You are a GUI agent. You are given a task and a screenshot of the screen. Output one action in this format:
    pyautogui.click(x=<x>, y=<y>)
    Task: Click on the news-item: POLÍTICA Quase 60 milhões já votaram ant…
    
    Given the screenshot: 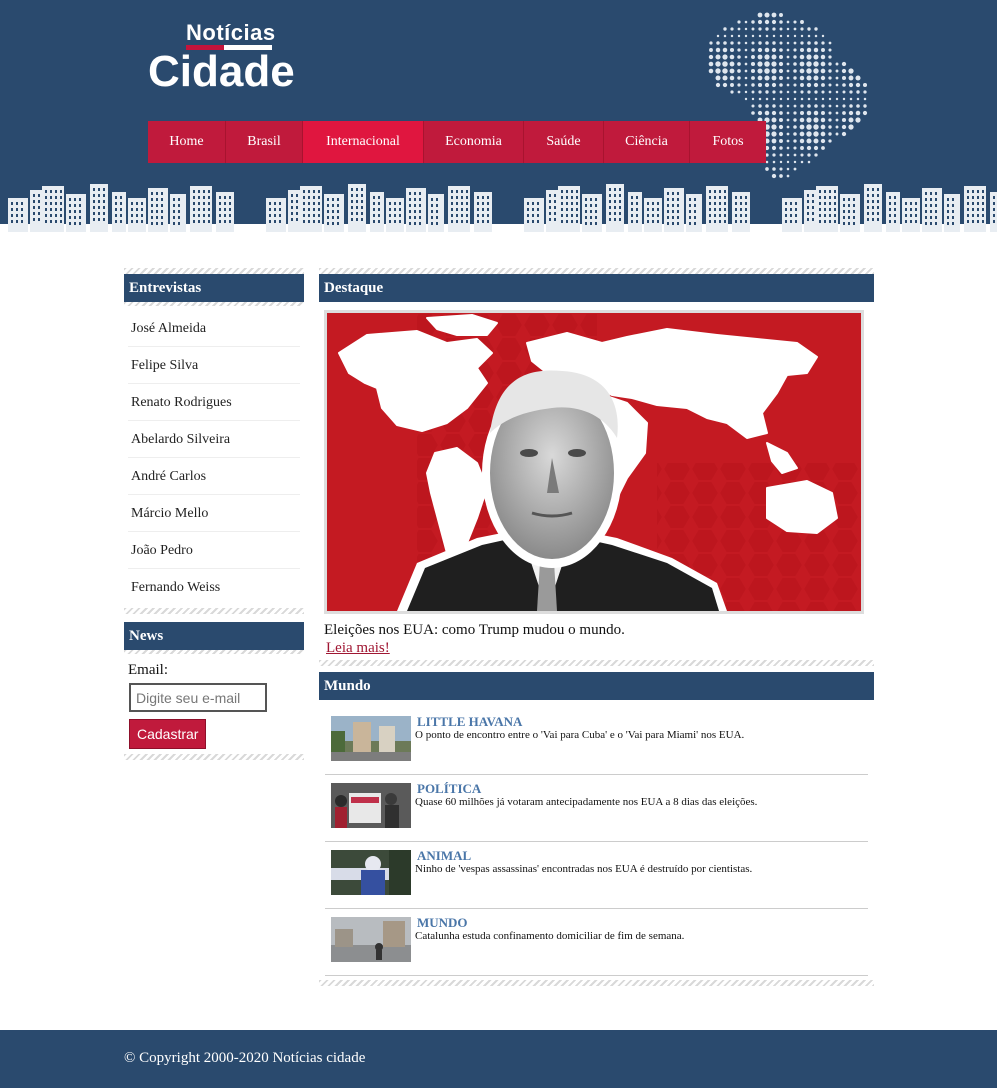 What is the action you would take?
    pyautogui.click(x=596, y=808)
    